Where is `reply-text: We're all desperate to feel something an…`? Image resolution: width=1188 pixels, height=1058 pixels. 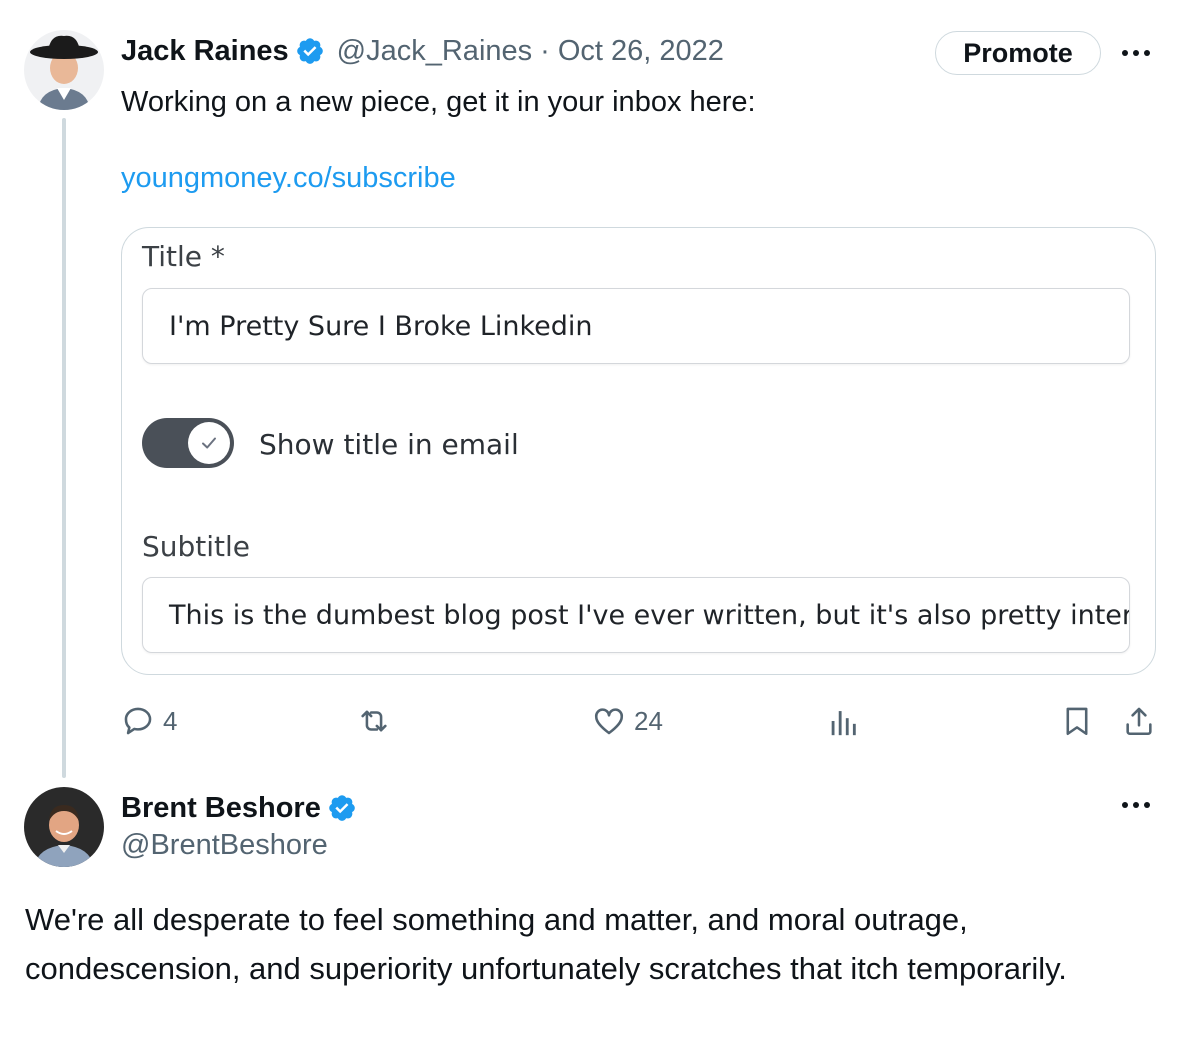
reply-text: We're all desperate to feel something an… is located at coordinates (546, 944).